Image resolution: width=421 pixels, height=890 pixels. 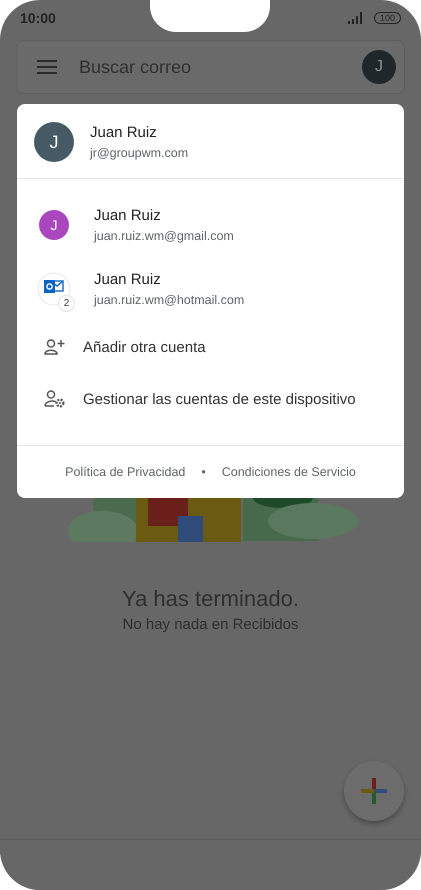 What do you see at coordinates (47, 67) in the screenshot?
I see `menu-icon` at bounding box center [47, 67].